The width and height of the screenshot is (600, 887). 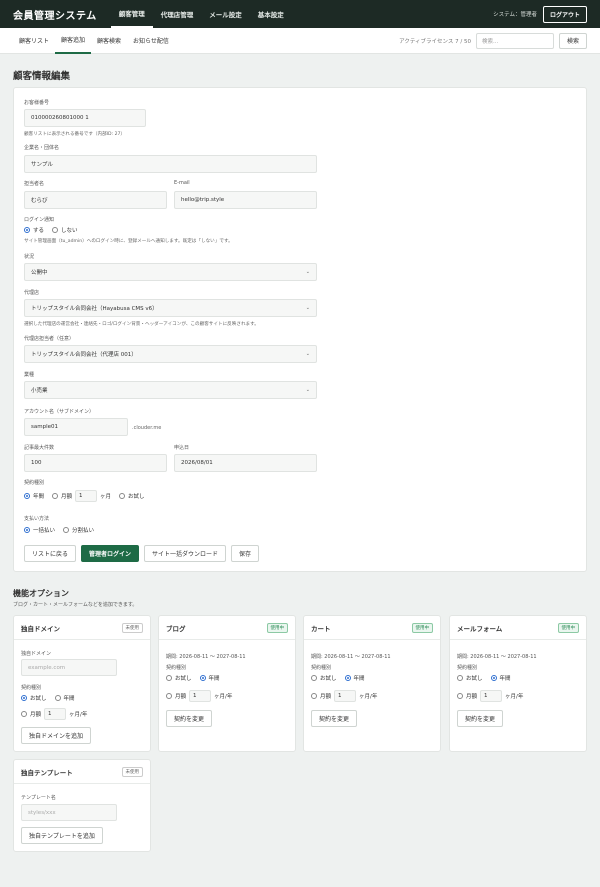 I want to click on contract-label: 契約種別, so click(x=34, y=483).